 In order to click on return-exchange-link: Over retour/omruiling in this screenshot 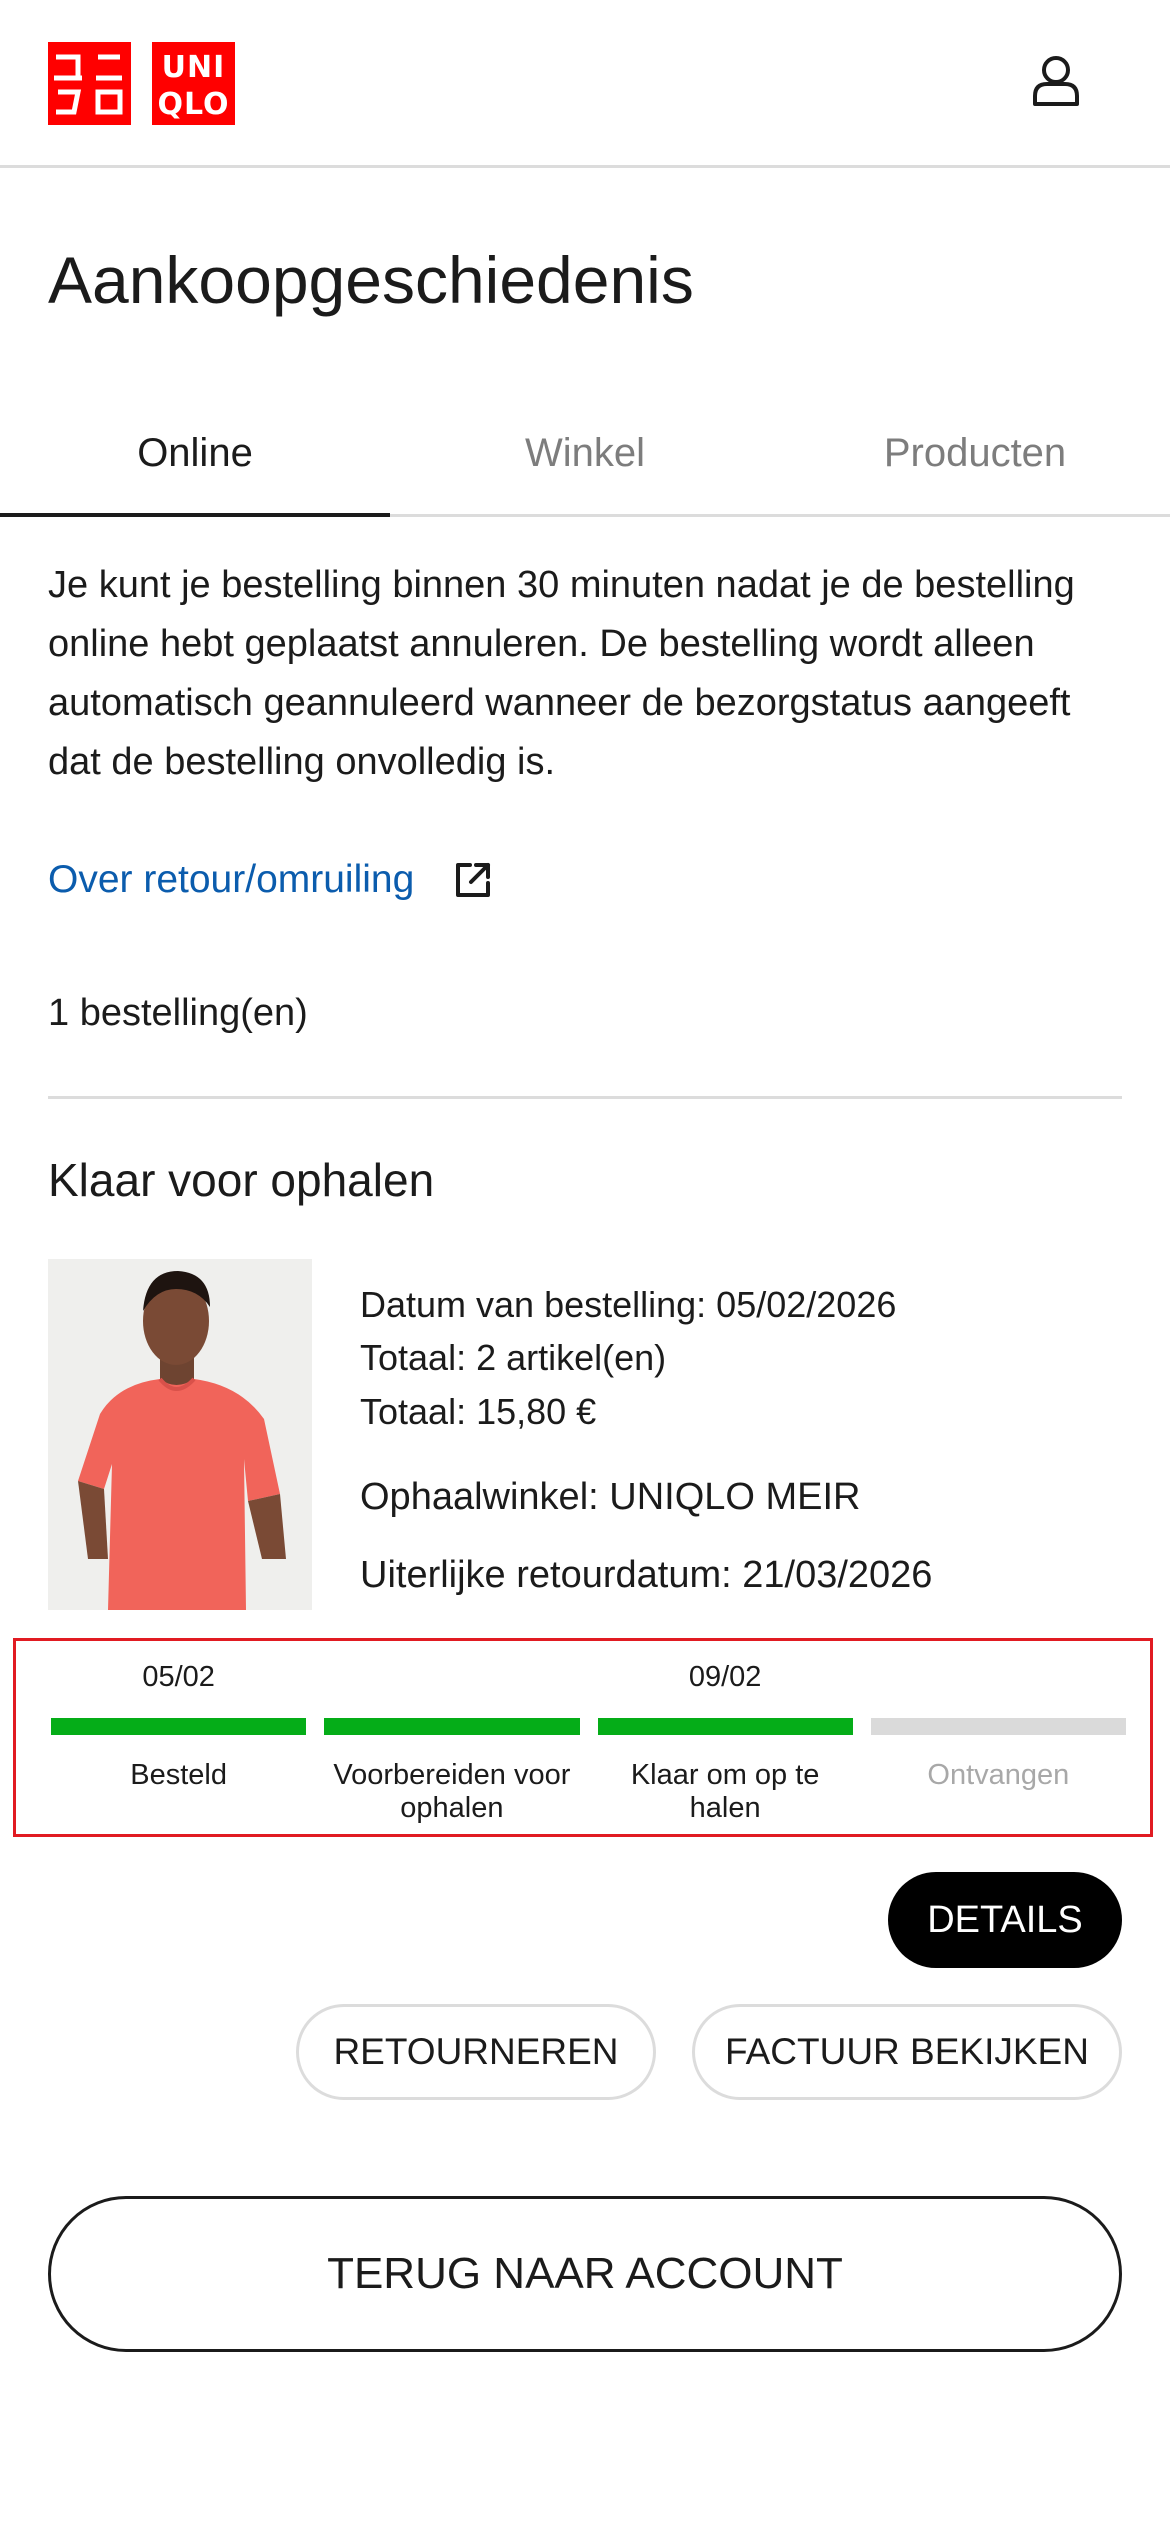, I will do `click(271, 880)`.